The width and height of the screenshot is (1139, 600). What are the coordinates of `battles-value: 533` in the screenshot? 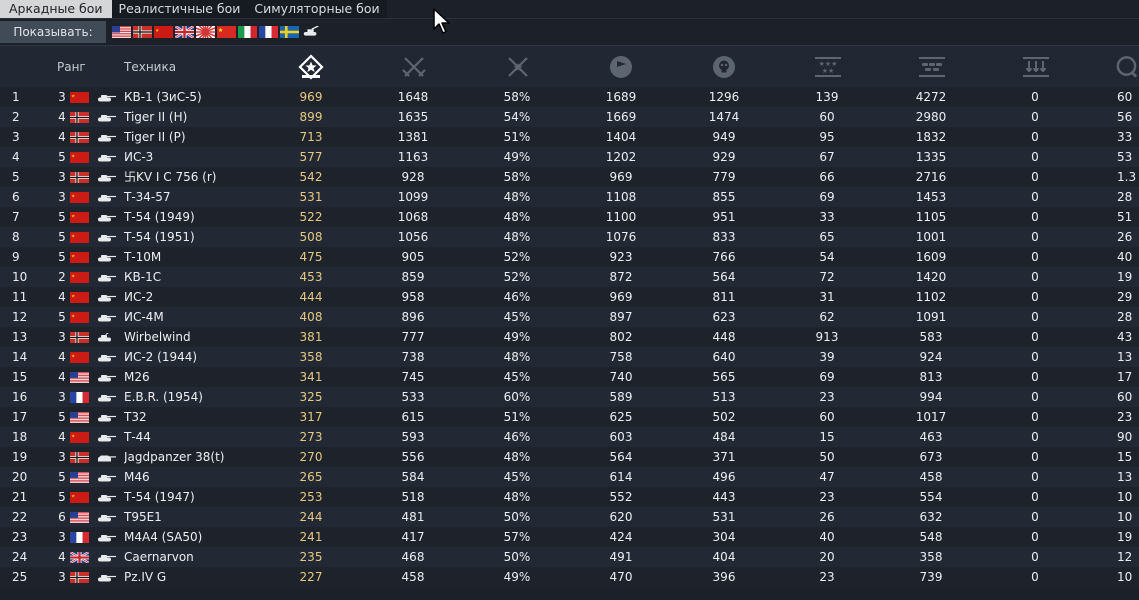 It's located at (413, 397).